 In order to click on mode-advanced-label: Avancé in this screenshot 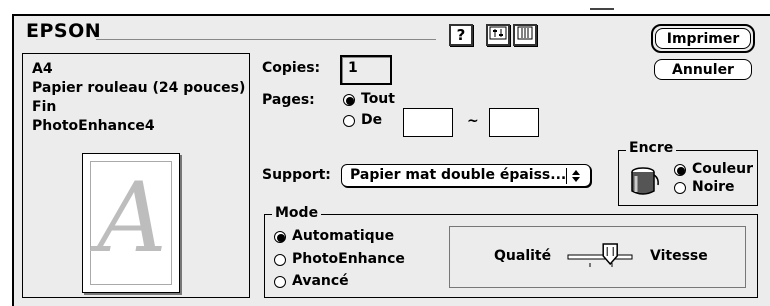, I will do `click(320, 281)`.